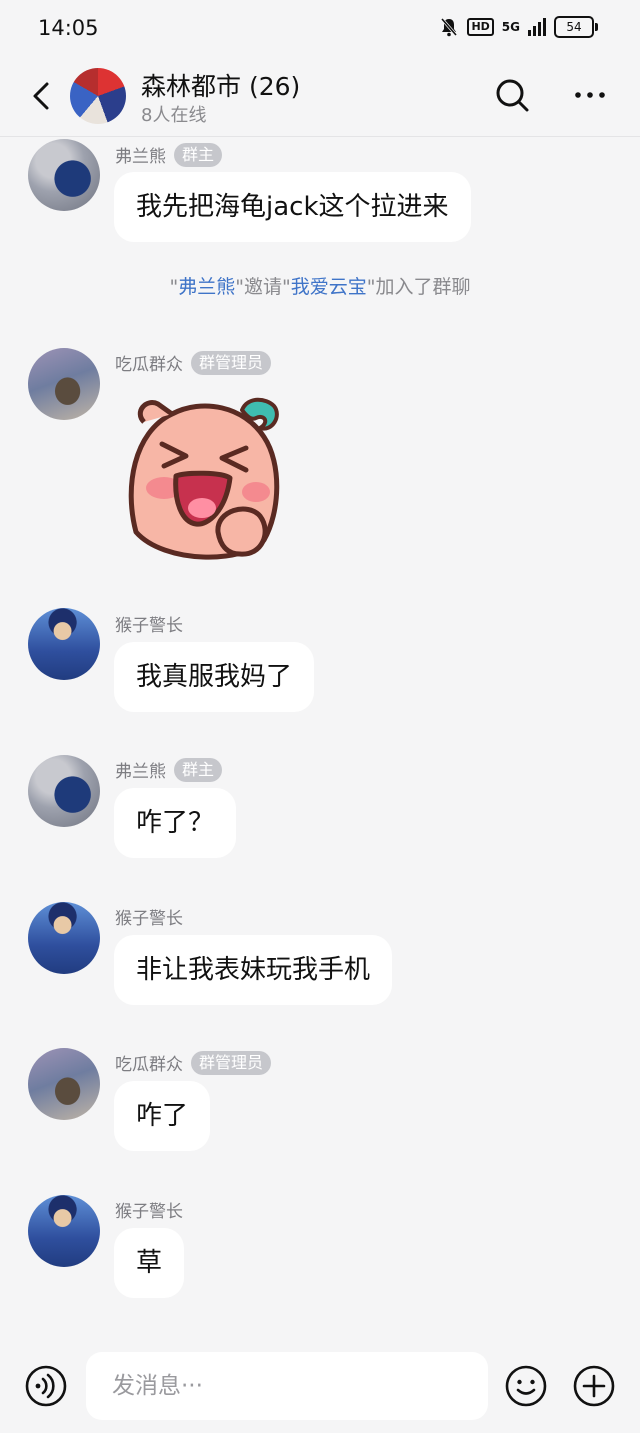  What do you see at coordinates (594, 1386) in the screenshot?
I see `add-icon` at bounding box center [594, 1386].